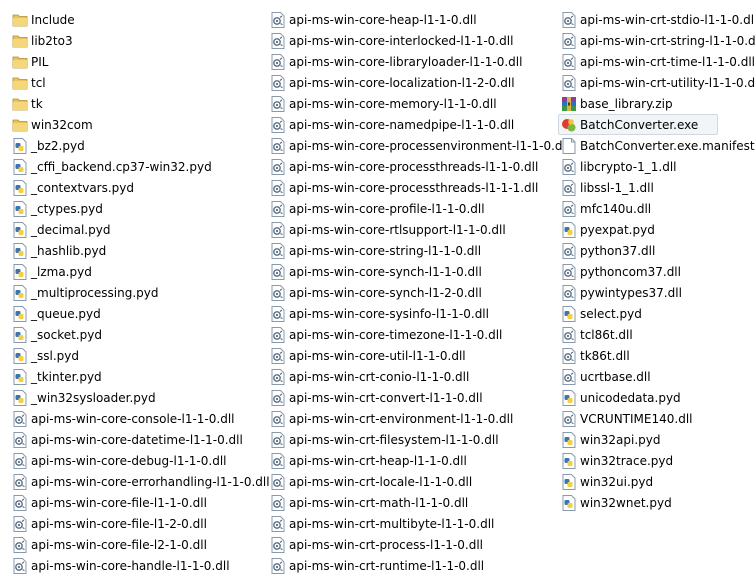 The width and height of the screenshot is (755, 583). Describe the element at coordinates (136, 103) in the screenshot. I see `file-item: tk` at that location.